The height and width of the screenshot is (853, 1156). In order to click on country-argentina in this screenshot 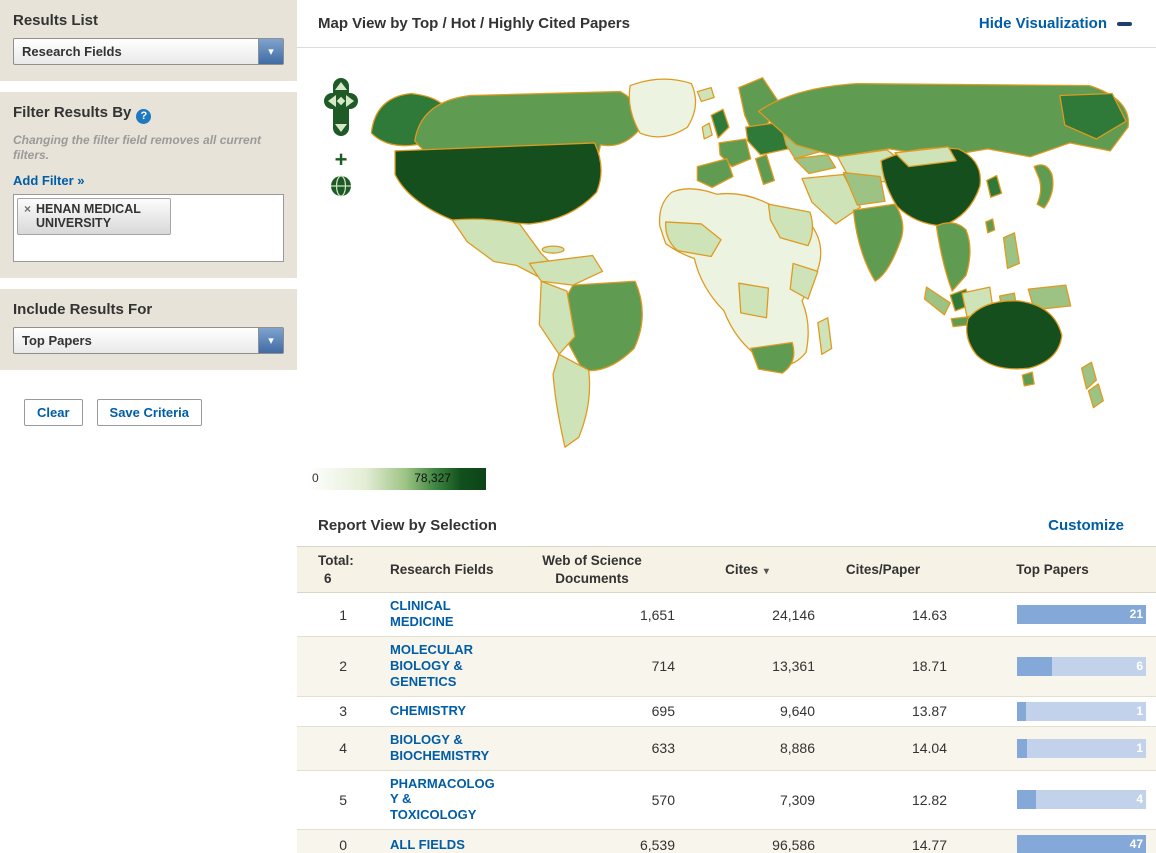, I will do `click(571, 400)`.